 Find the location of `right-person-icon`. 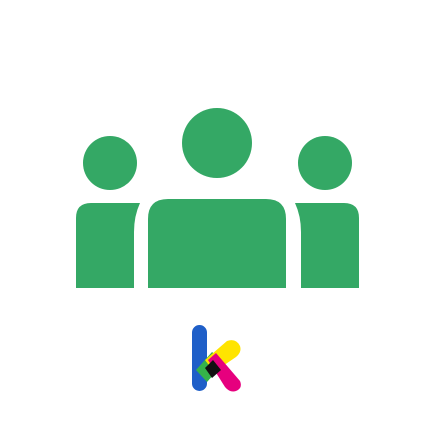

right-person-icon is located at coordinates (327, 212).